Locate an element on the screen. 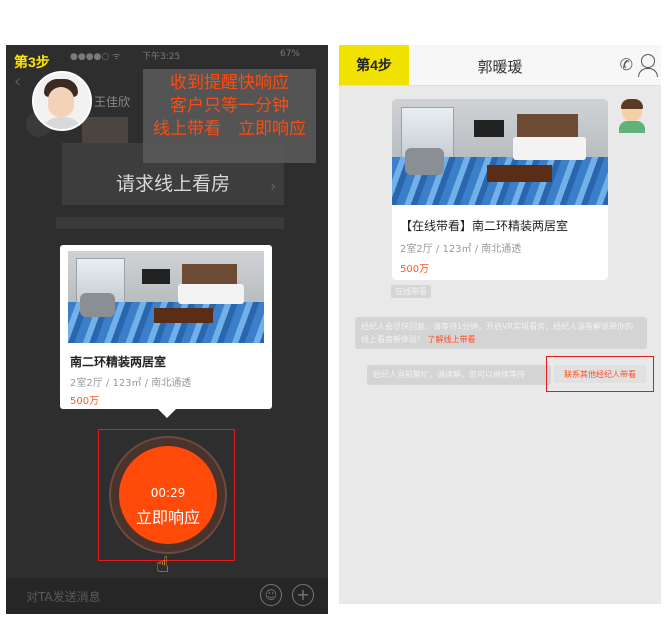  tip-line-1: 收到提醒快响应 is located at coordinates (229, 83).